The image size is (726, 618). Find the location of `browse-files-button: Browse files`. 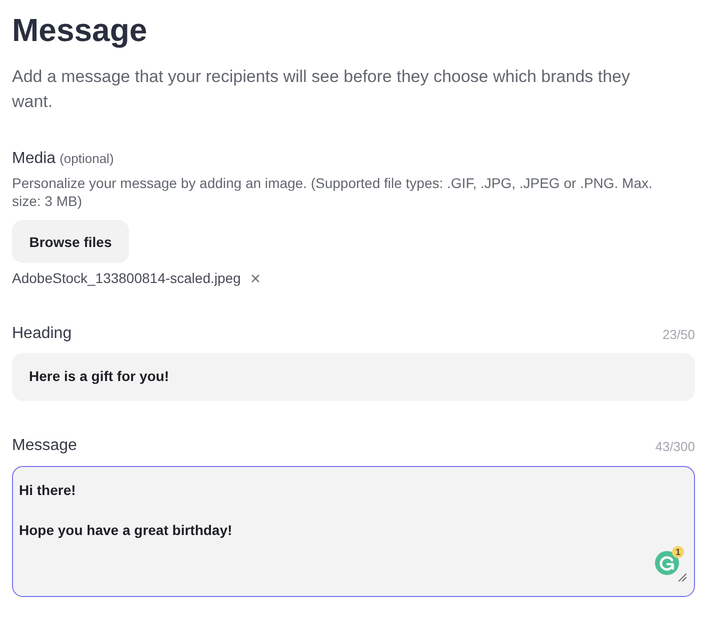

browse-files-button: Browse files is located at coordinates (70, 241).